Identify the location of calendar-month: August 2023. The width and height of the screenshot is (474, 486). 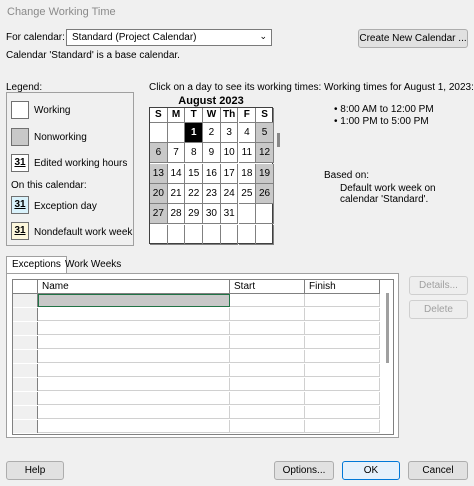
(211, 101).